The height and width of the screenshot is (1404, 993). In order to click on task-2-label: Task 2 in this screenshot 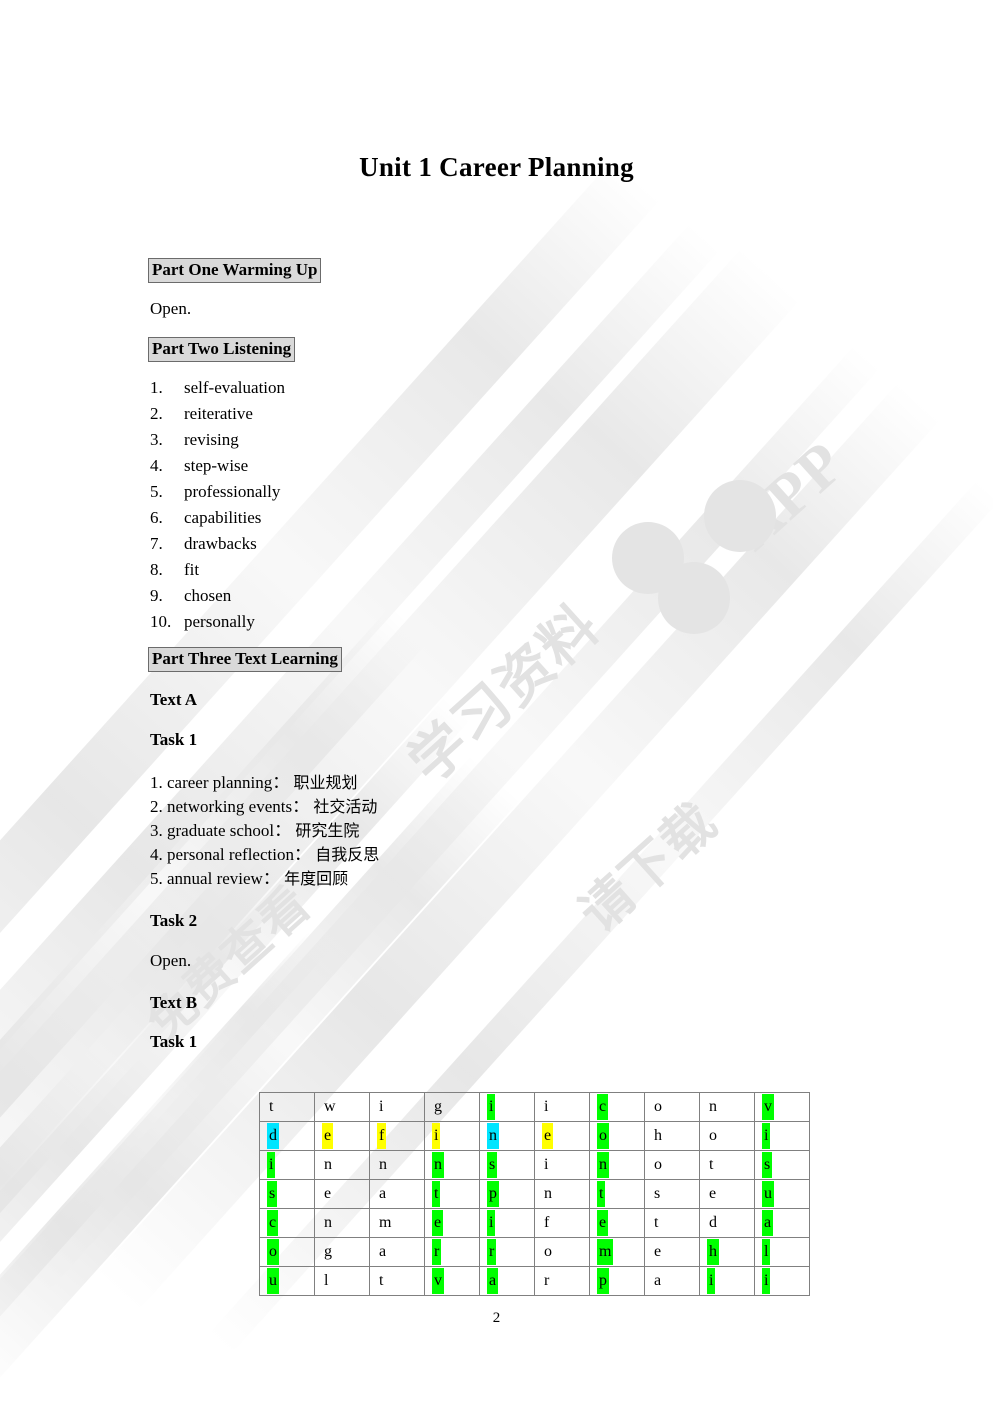, I will do `click(174, 920)`.